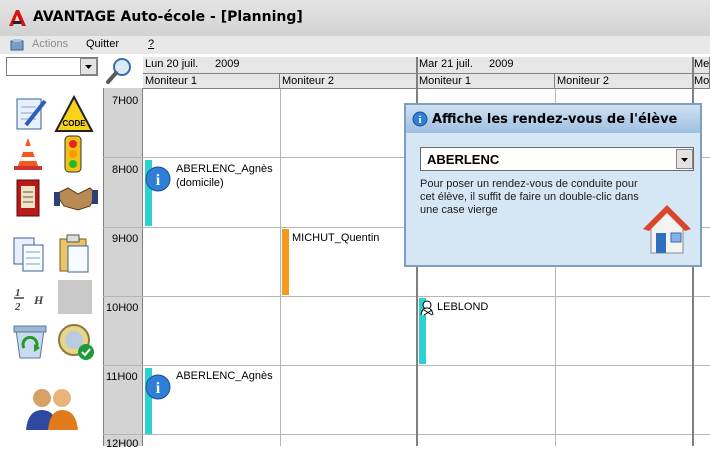 This screenshot has width=710, height=450. What do you see at coordinates (50, 44) in the screenshot?
I see `menu-actions: Actions` at bounding box center [50, 44].